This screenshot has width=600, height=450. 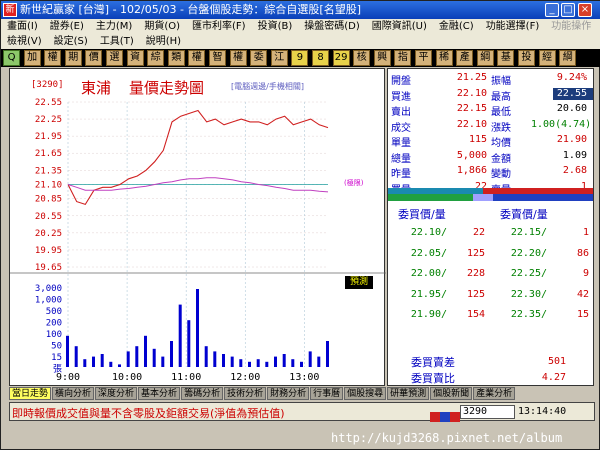 What do you see at coordinates (22, 26) in the screenshot?
I see `menu1-item-0: 畫面(I)` at bounding box center [22, 26].